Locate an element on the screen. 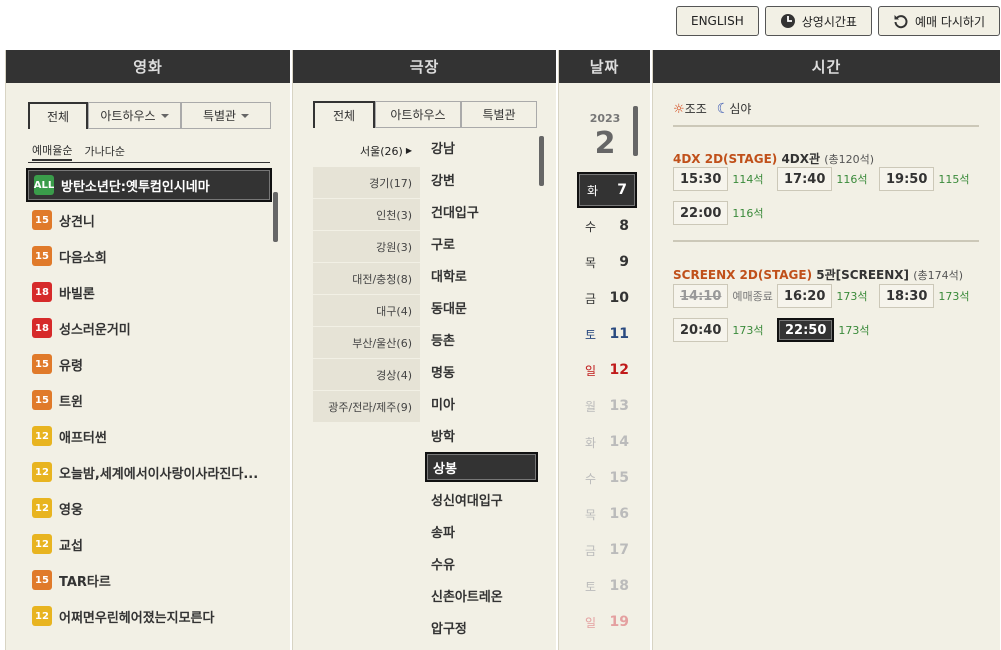 This screenshot has height=650, width=1001. theater-item: 신촌아트레온 is located at coordinates (481, 595).